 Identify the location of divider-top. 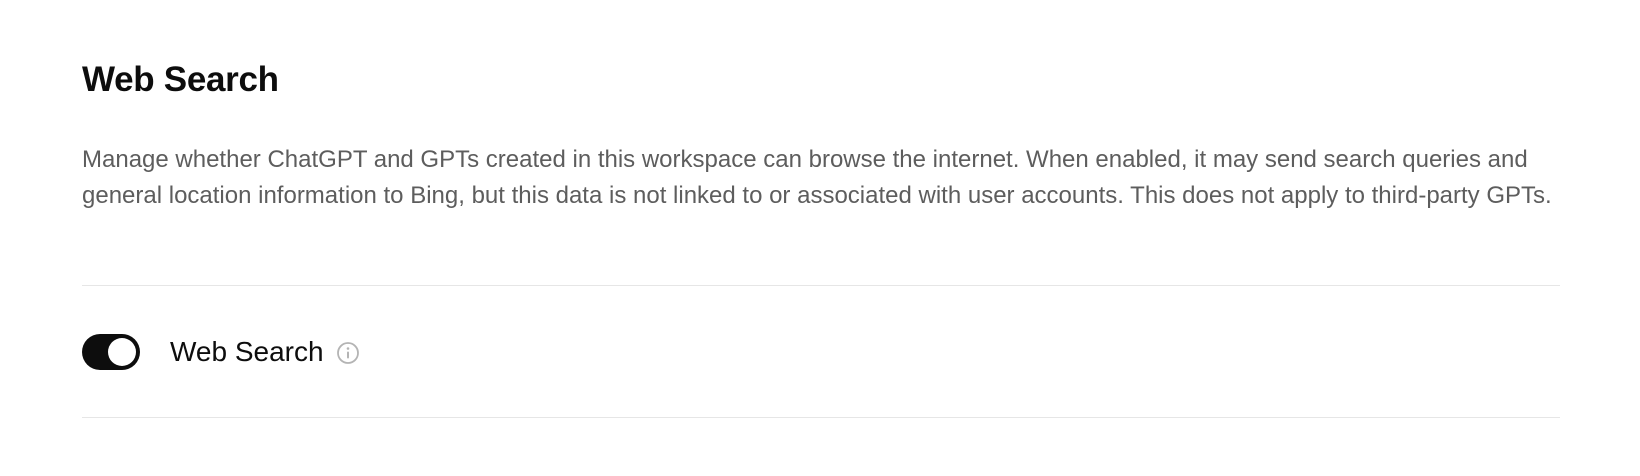
(821, 285).